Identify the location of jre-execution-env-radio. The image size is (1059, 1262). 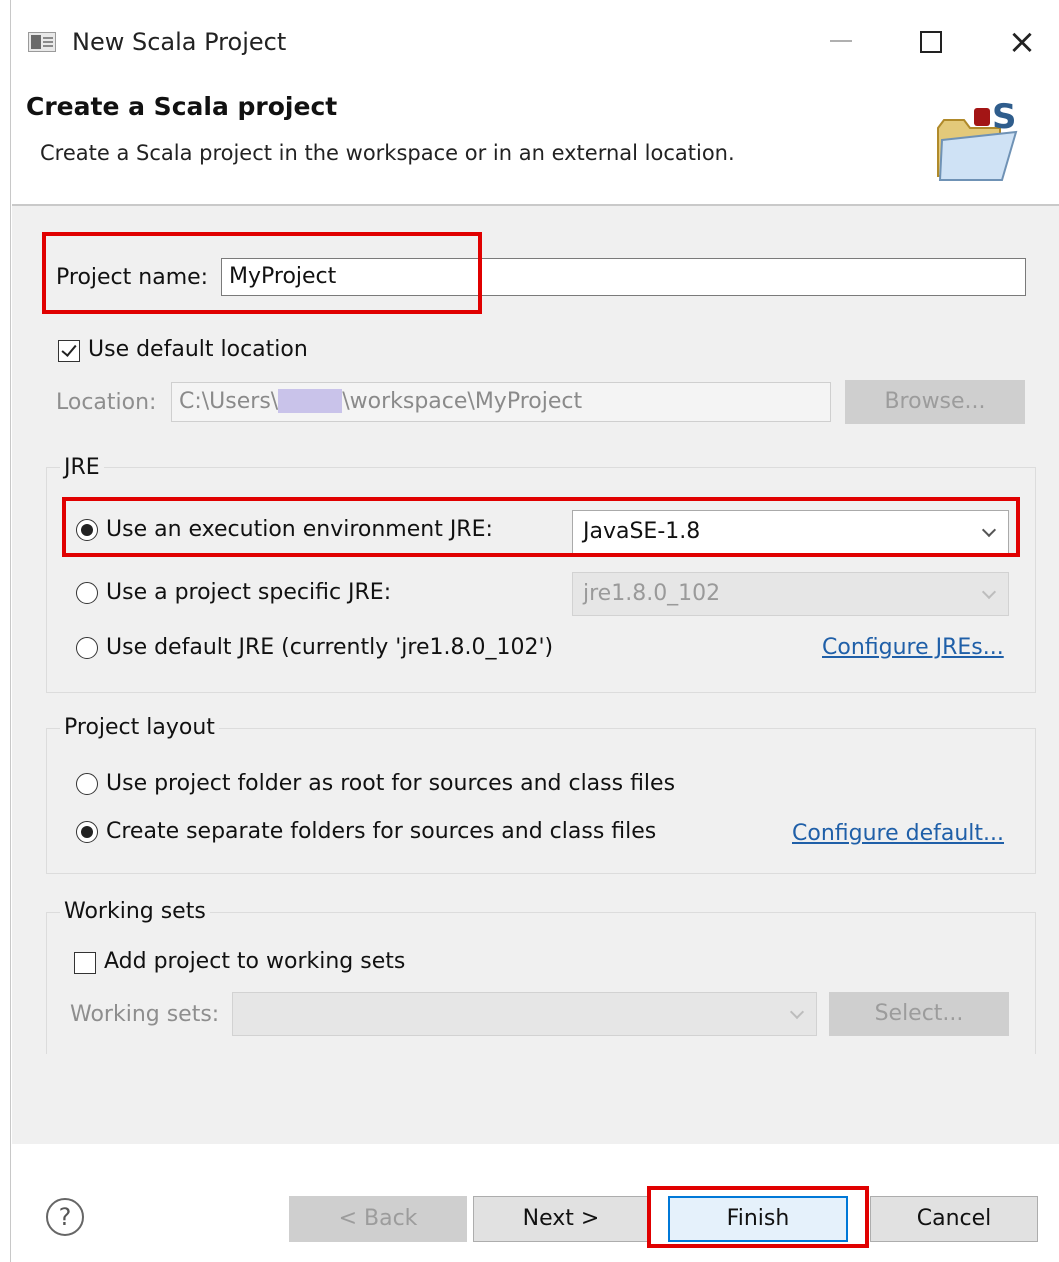
(87, 530).